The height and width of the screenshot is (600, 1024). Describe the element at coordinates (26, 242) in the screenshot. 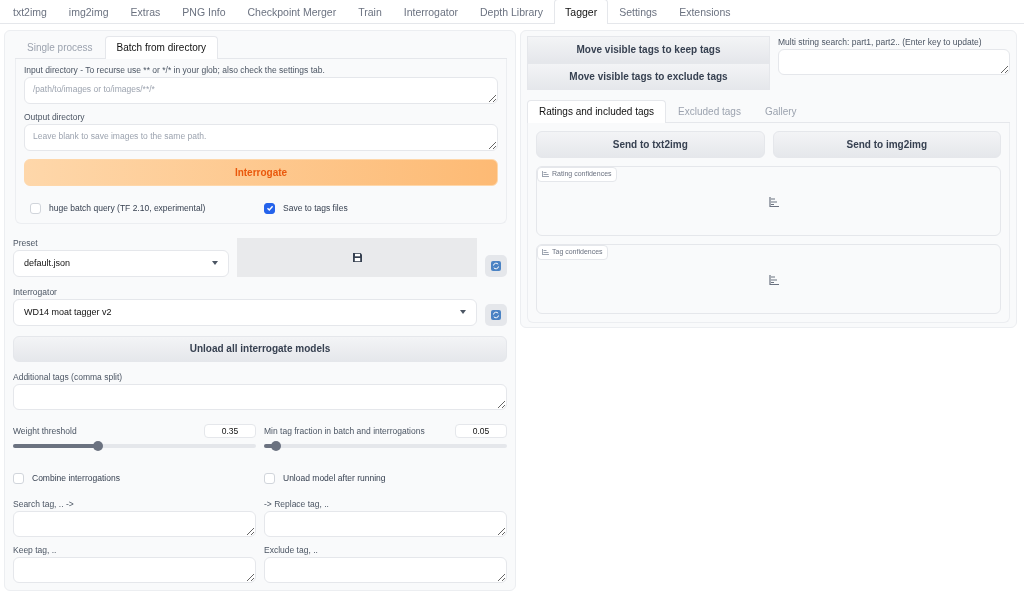

I see `field-label: Preset` at that location.